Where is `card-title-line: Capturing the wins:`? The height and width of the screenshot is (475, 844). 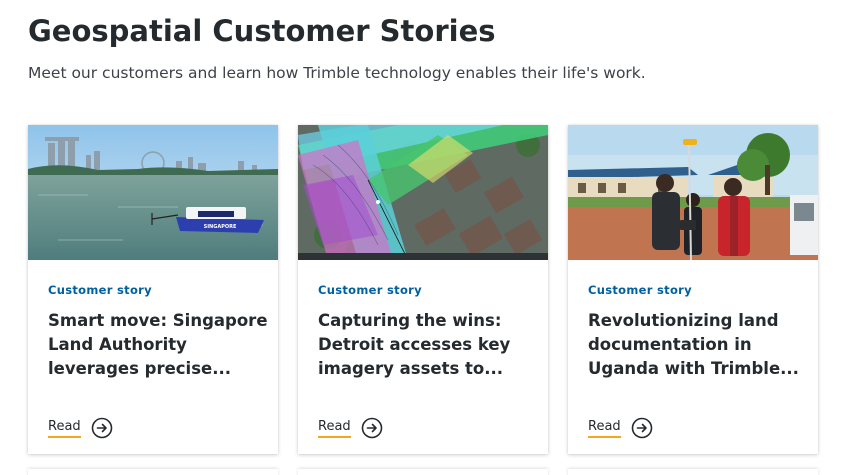 card-title-line: Capturing the wins: is located at coordinates (410, 320).